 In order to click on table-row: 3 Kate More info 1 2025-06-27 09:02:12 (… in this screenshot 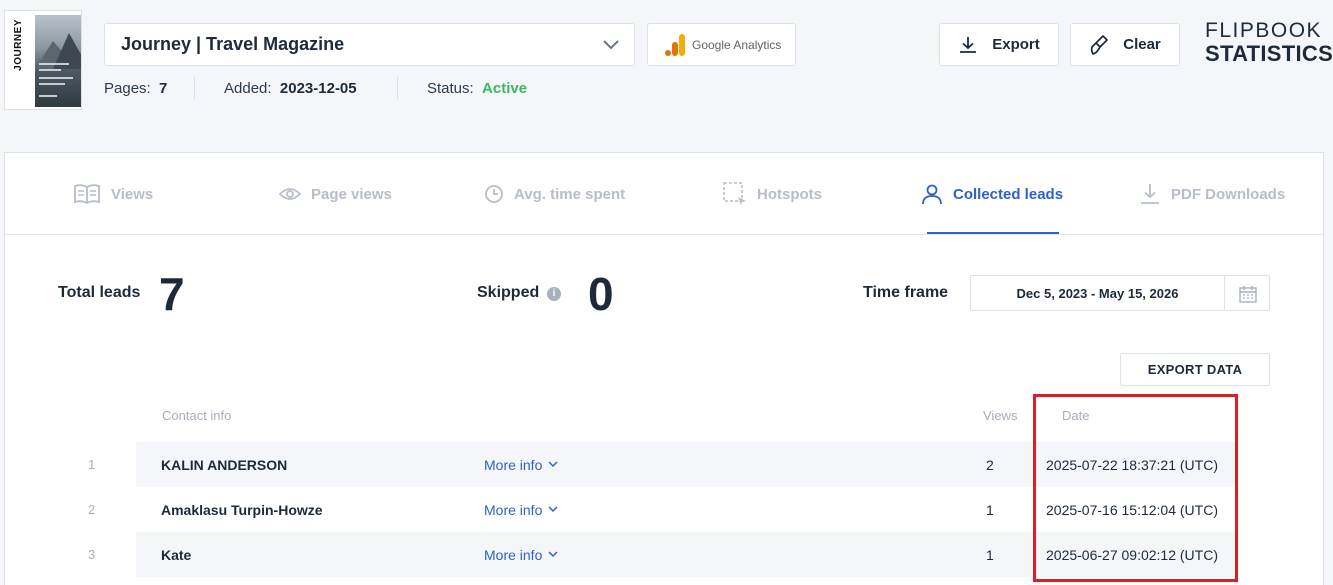, I will do `click(662, 554)`.